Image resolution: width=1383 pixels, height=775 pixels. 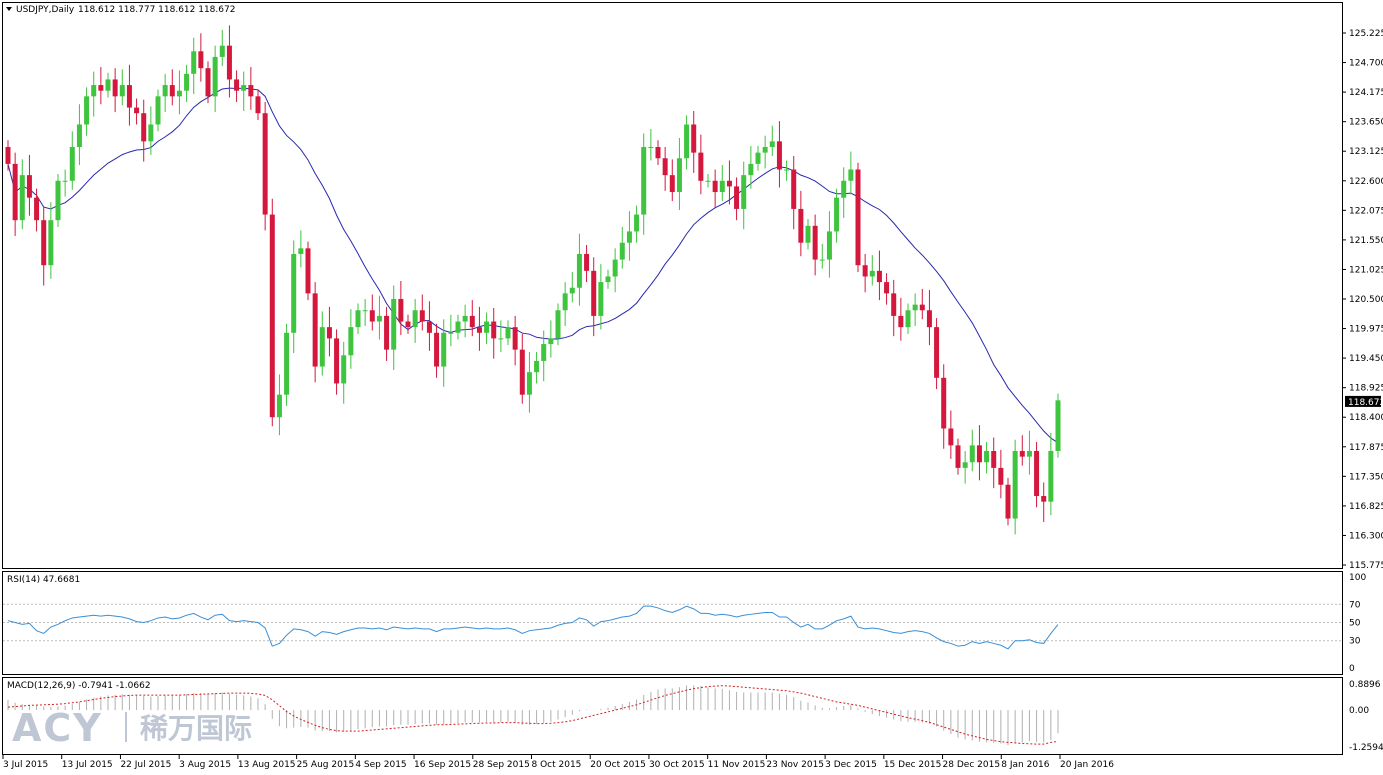 I want to click on date-tick-label: 3 Aug 2015, so click(x=205, y=765).